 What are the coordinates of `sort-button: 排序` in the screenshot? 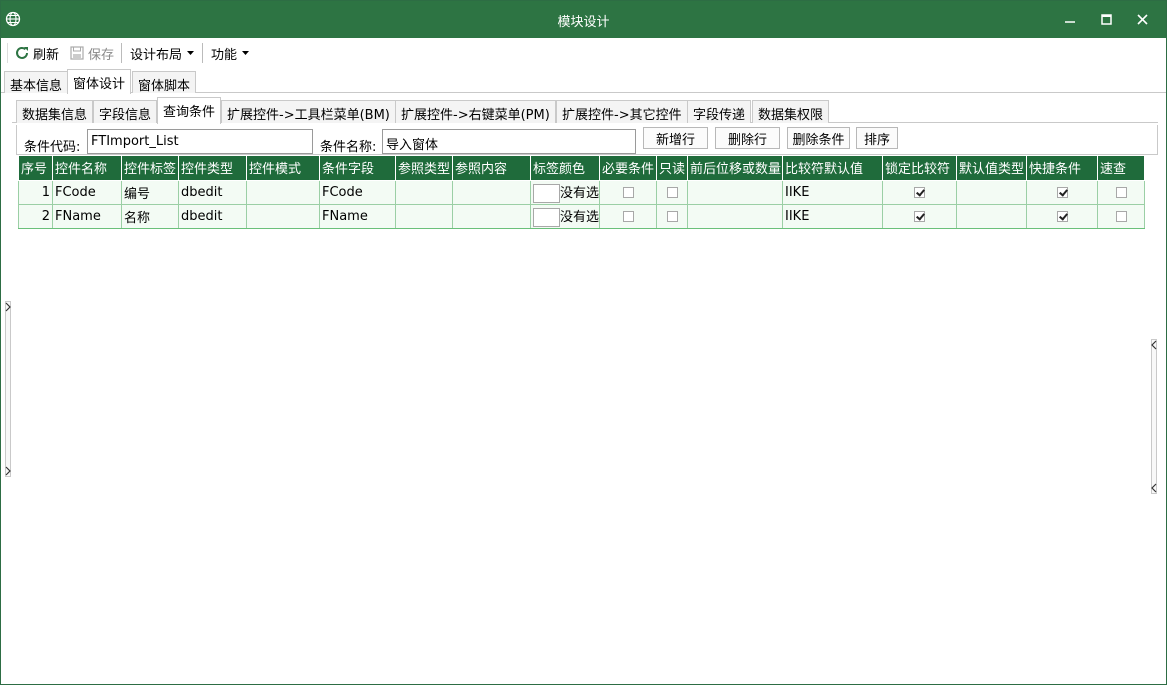 It's located at (877, 138).